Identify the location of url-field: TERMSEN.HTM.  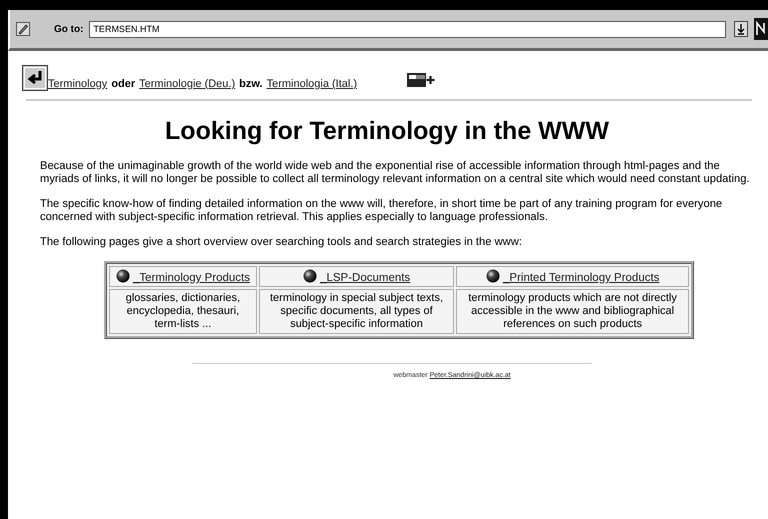
(407, 29).